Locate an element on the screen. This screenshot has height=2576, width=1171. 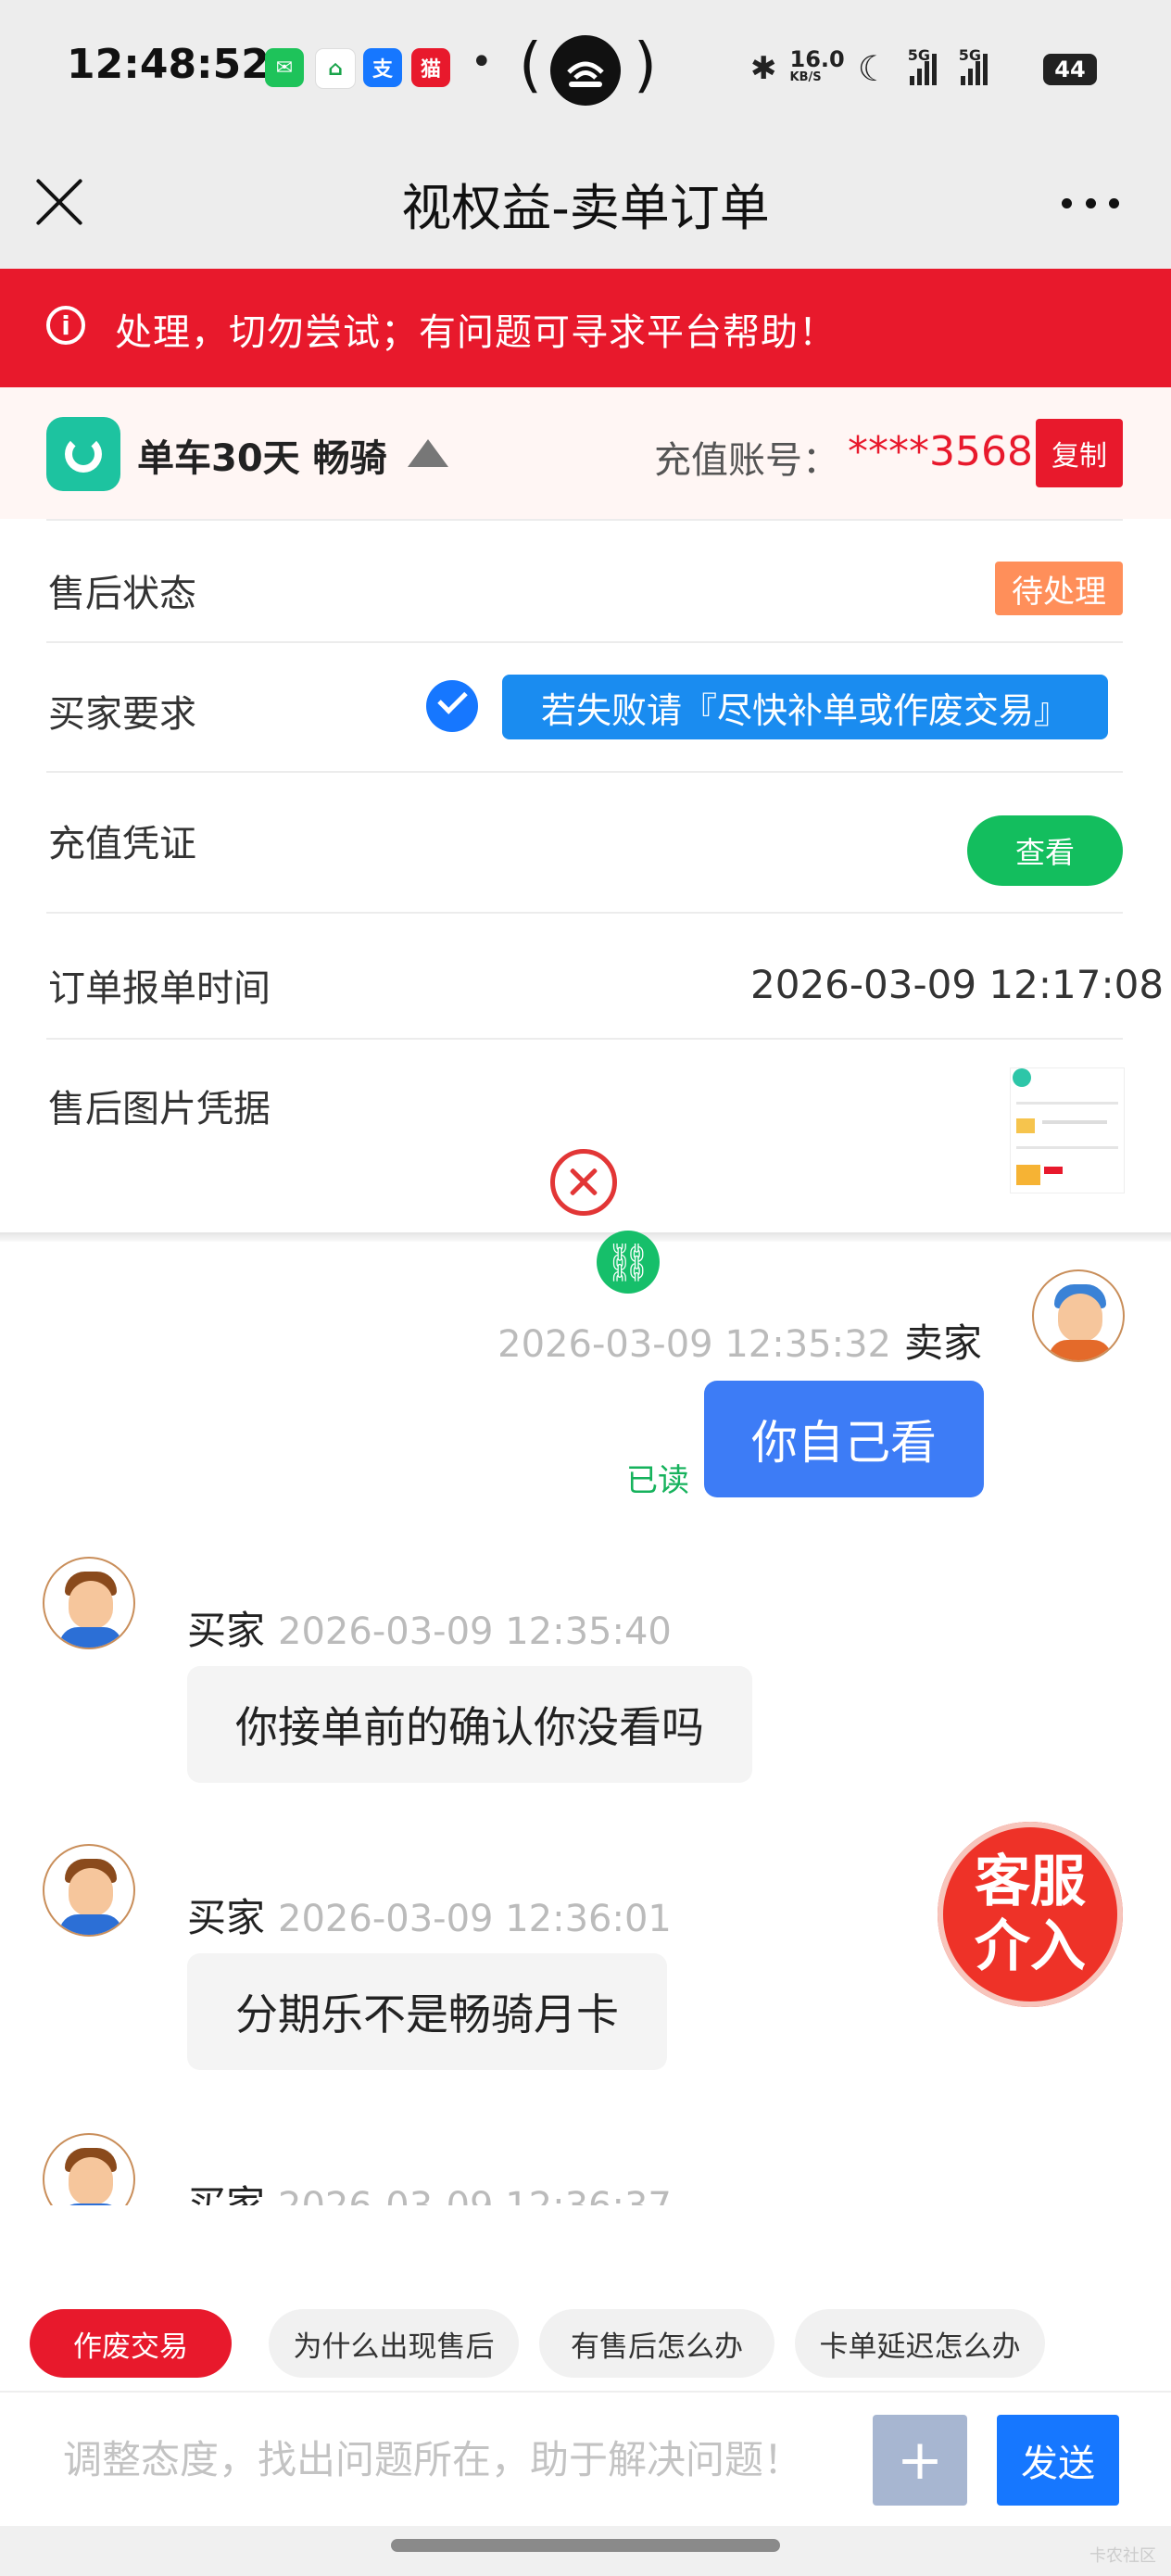
voucher-label: 充值凭证 is located at coordinates (122, 844).